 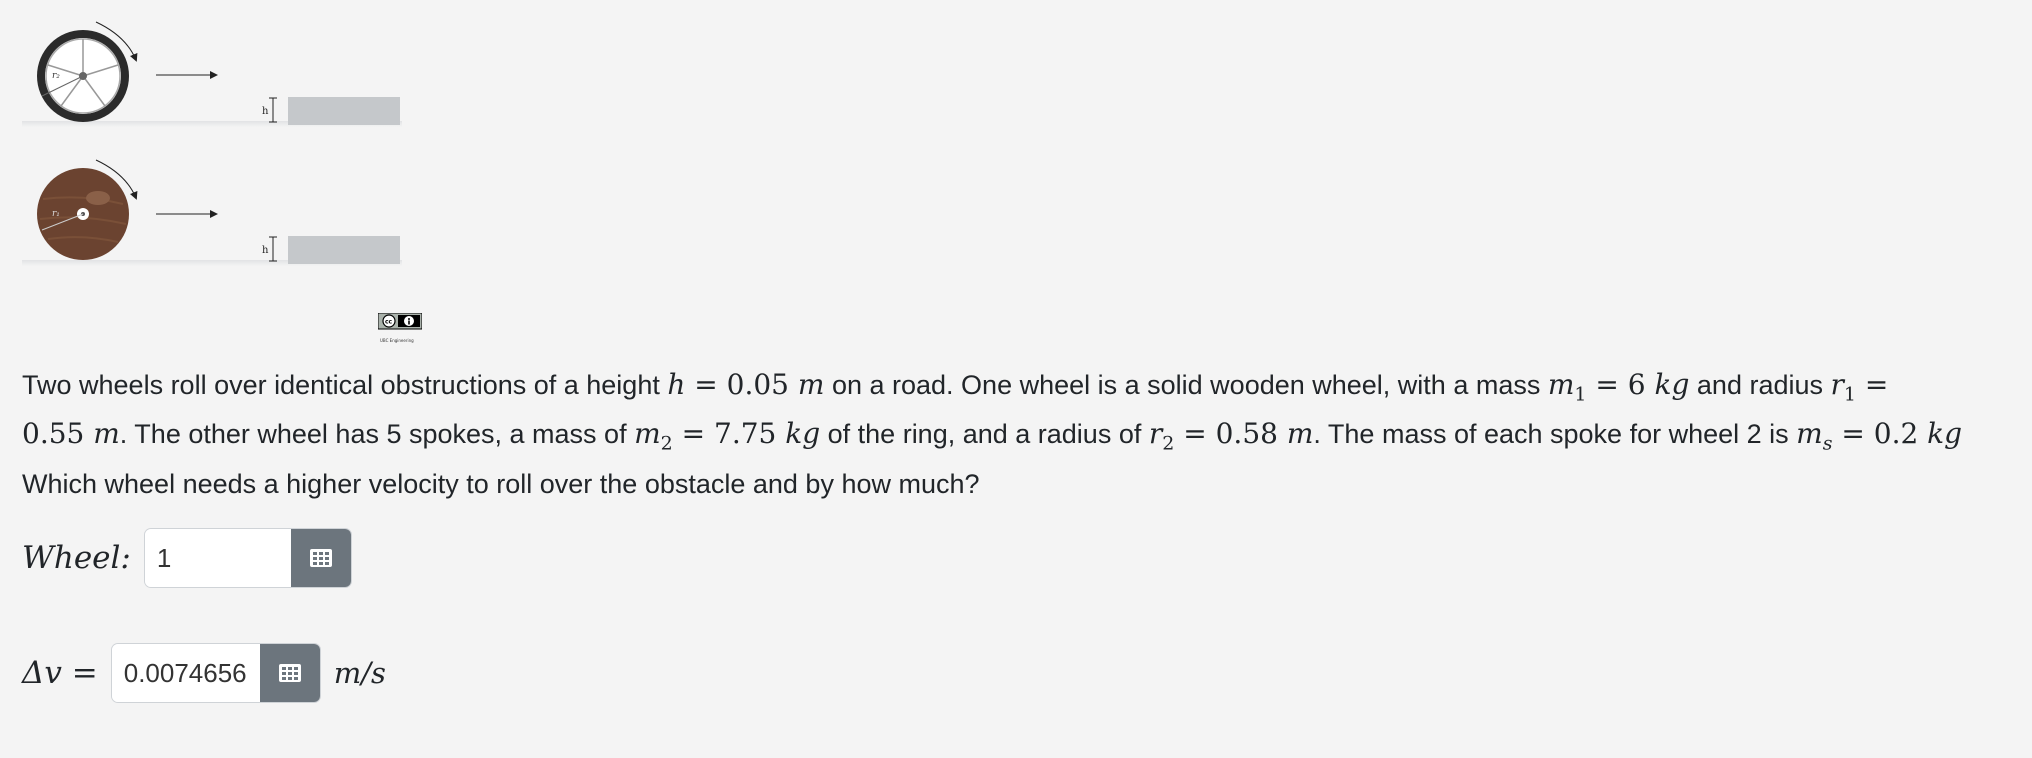 I want to click on wheel-input, so click(x=217, y=558).